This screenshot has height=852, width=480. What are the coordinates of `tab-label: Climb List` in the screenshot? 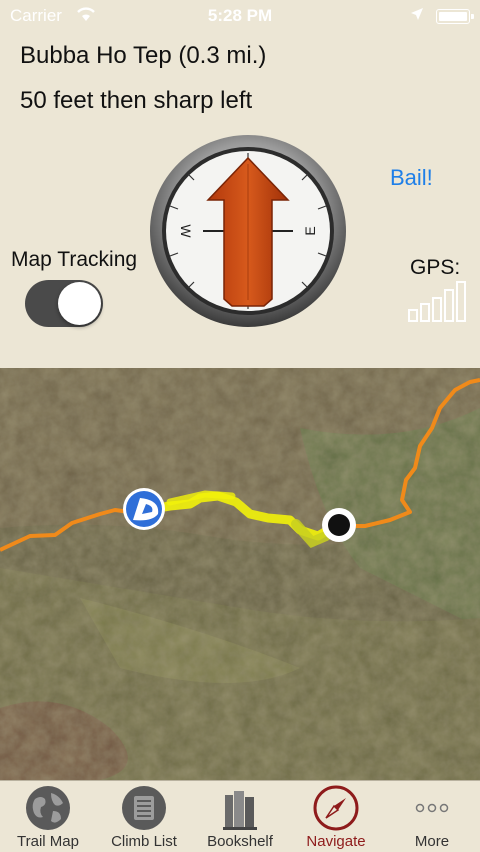 It's located at (144, 841).